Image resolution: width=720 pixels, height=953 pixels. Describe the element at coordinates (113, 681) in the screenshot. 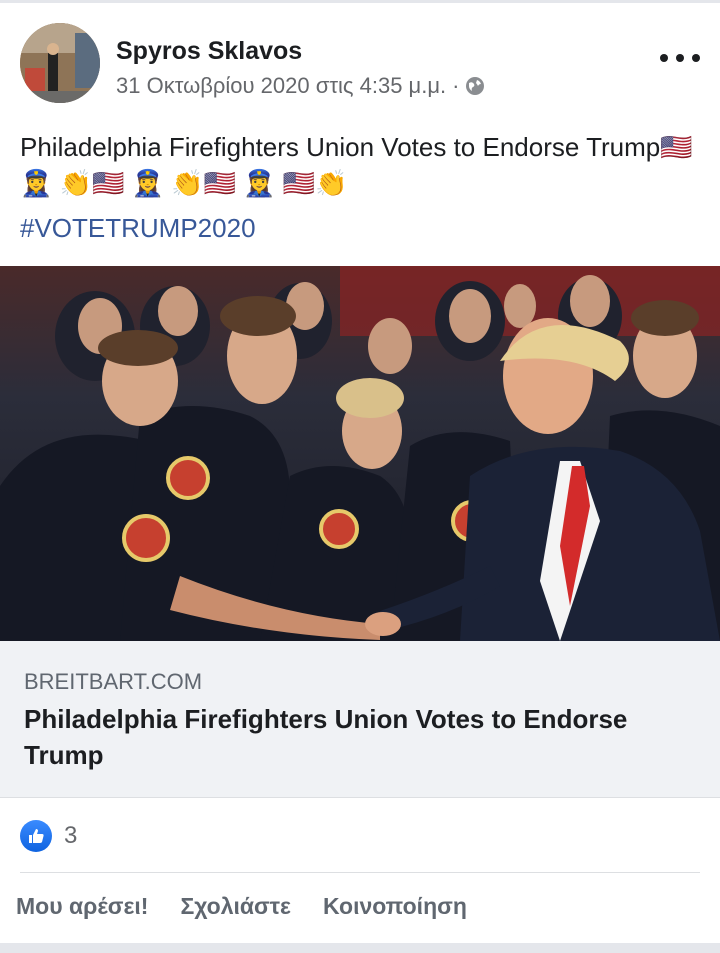

I see `link-domain: BREITBART.COM` at that location.